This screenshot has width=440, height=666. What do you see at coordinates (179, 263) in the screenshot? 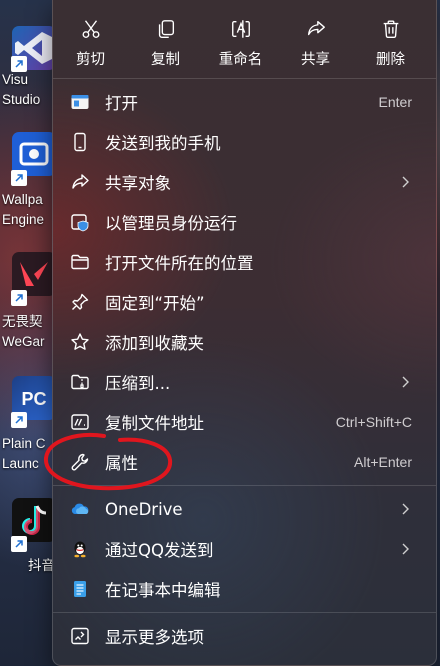
I see `menu-item-label: 打开文件所在的位置` at bounding box center [179, 263].